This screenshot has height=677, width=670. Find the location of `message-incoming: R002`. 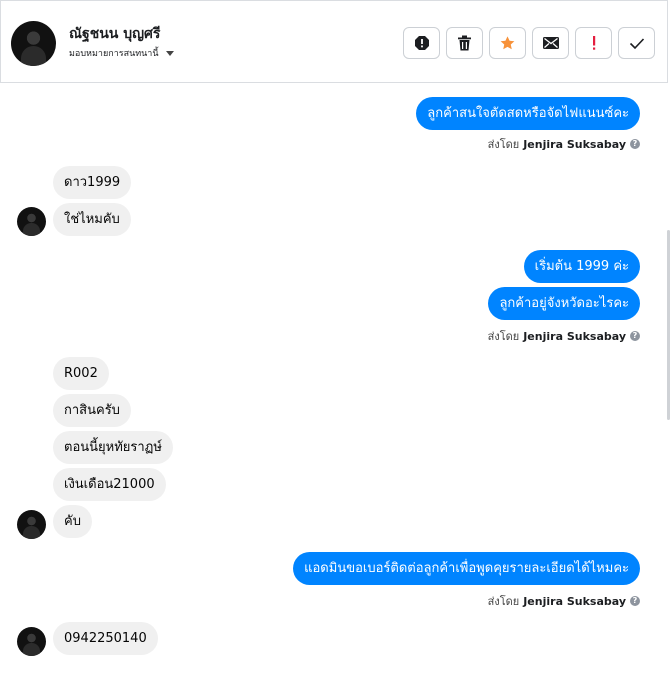

message-incoming: R002 is located at coordinates (81, 373).